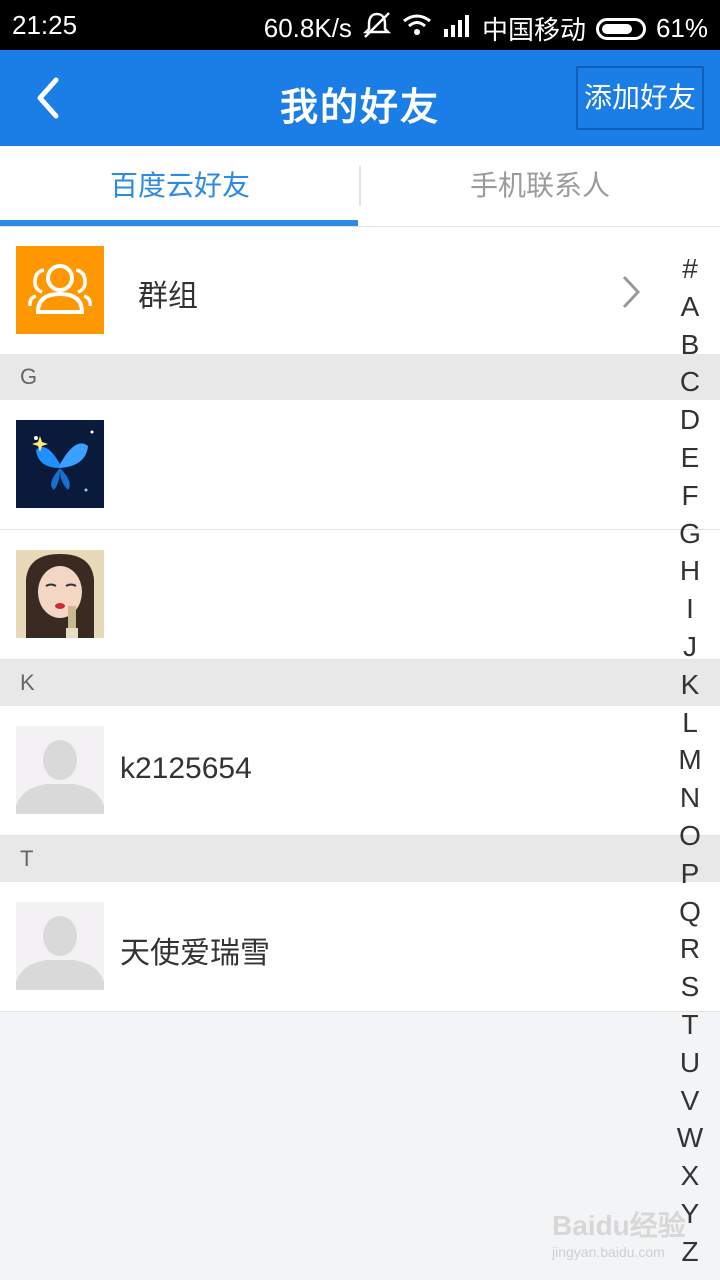  Describe the element at coordinates (45, 25) in the screenshot. I see `status-time: 21:25` at that location.